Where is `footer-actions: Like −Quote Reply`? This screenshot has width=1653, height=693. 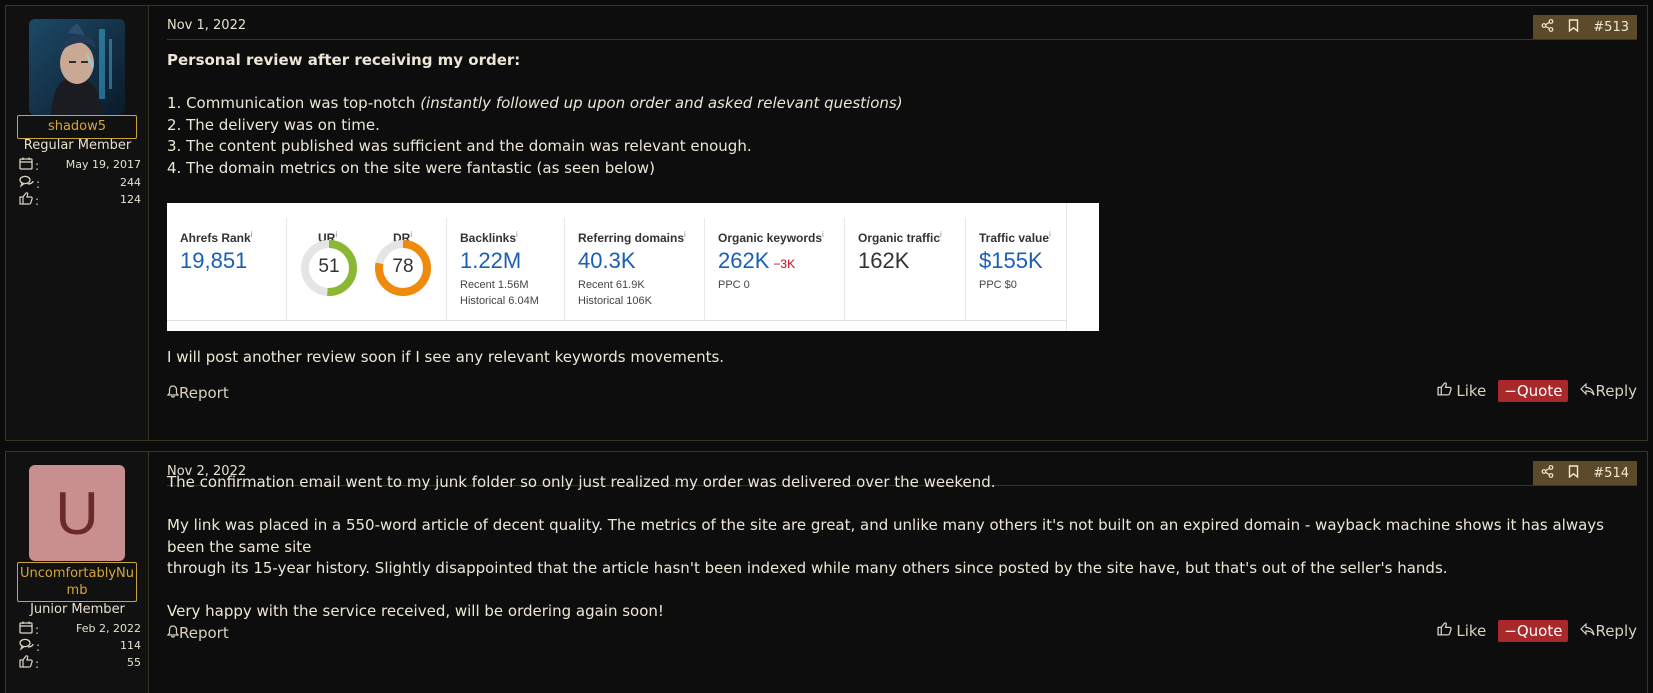 footer-actions: Like −Quote Reply is located at coordinates (1537, 631).